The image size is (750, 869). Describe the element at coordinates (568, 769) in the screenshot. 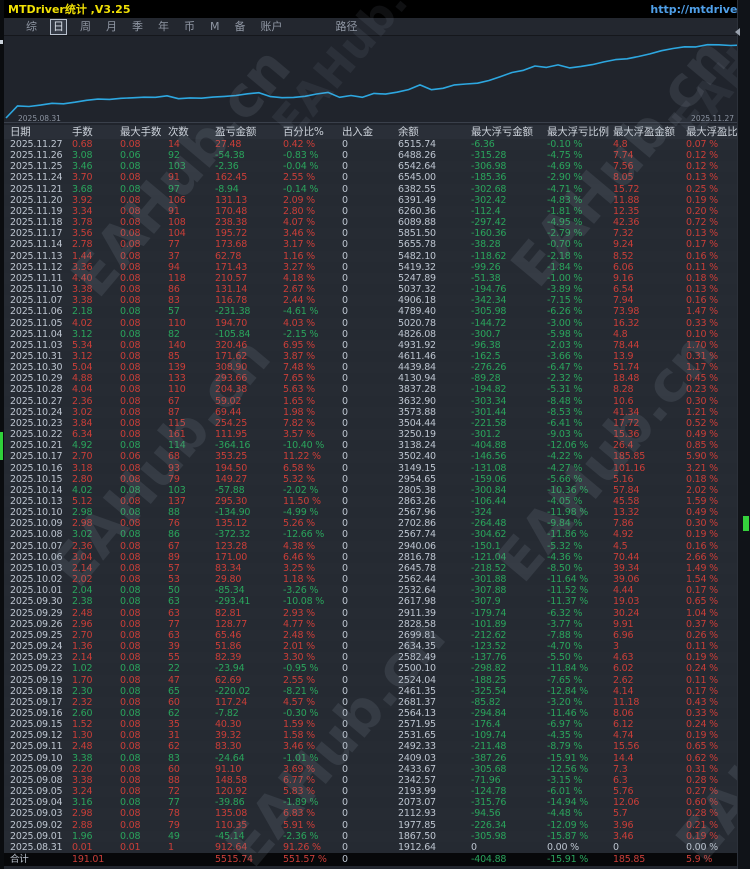

I see `cell-max-float-loss-pct: -12.56 %` at that location.